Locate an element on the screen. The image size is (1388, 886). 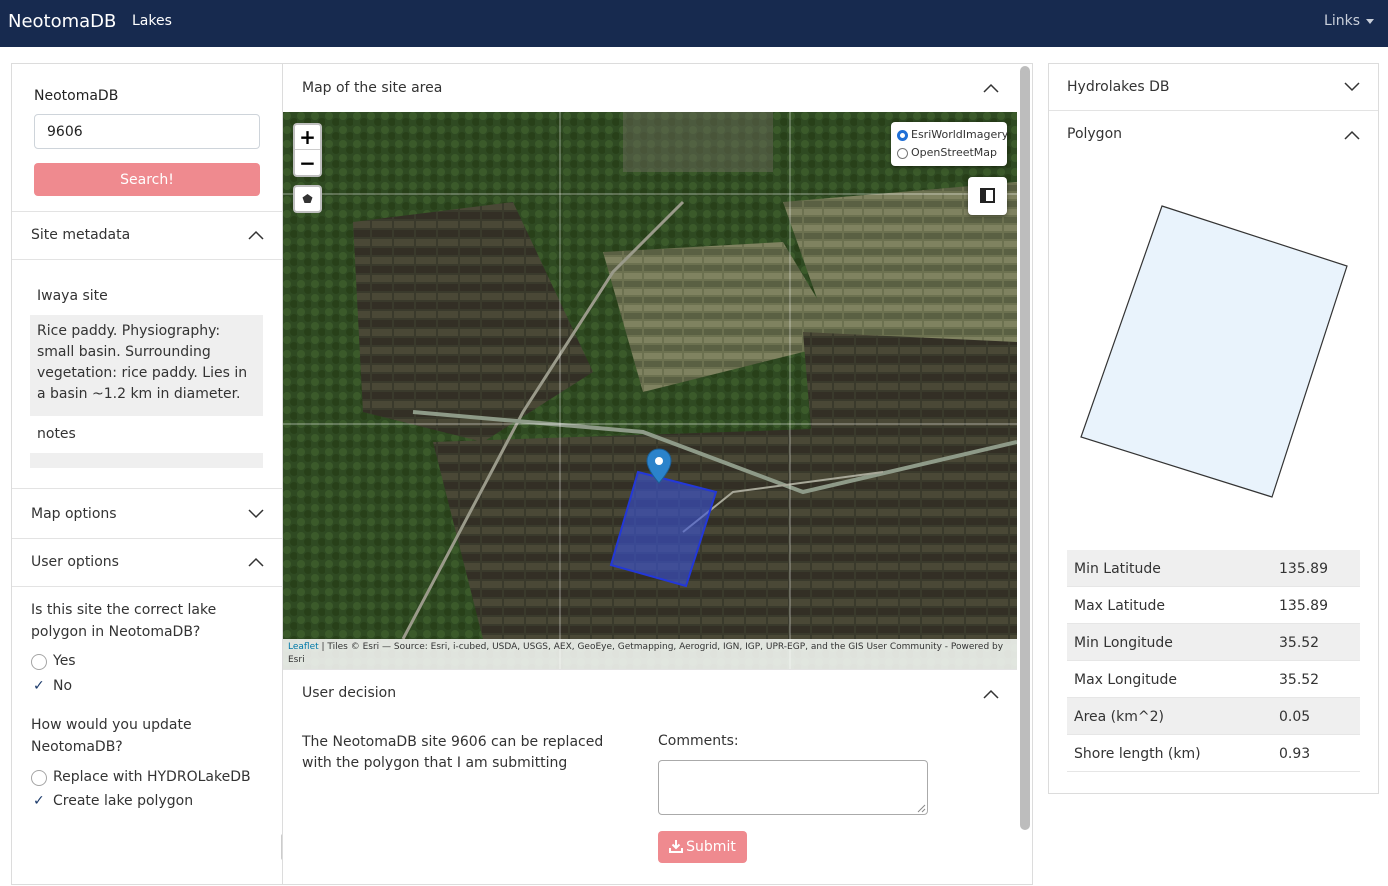
search-area: NeotomaDB Search! is located at coordinates (147, 138).